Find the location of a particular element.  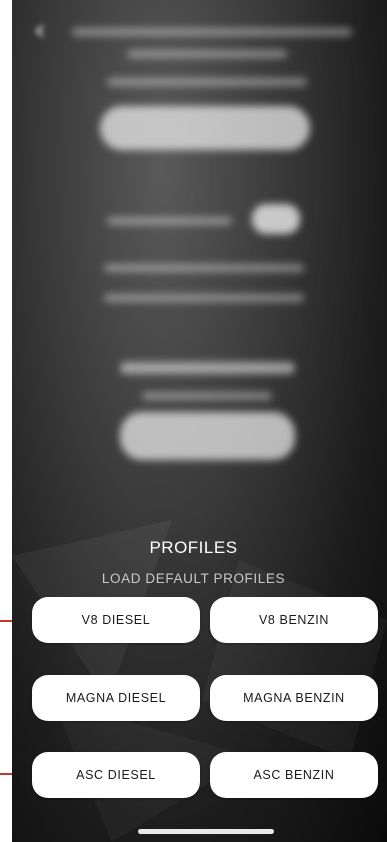

blurred-heading is located at coordinates (207, 368).